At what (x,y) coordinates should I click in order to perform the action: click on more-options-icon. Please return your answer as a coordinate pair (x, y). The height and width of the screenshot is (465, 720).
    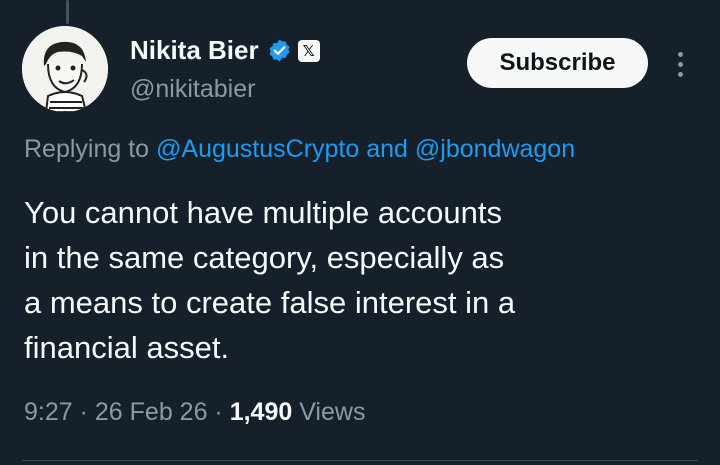
    Looking at the image, I should click on (680, 64).